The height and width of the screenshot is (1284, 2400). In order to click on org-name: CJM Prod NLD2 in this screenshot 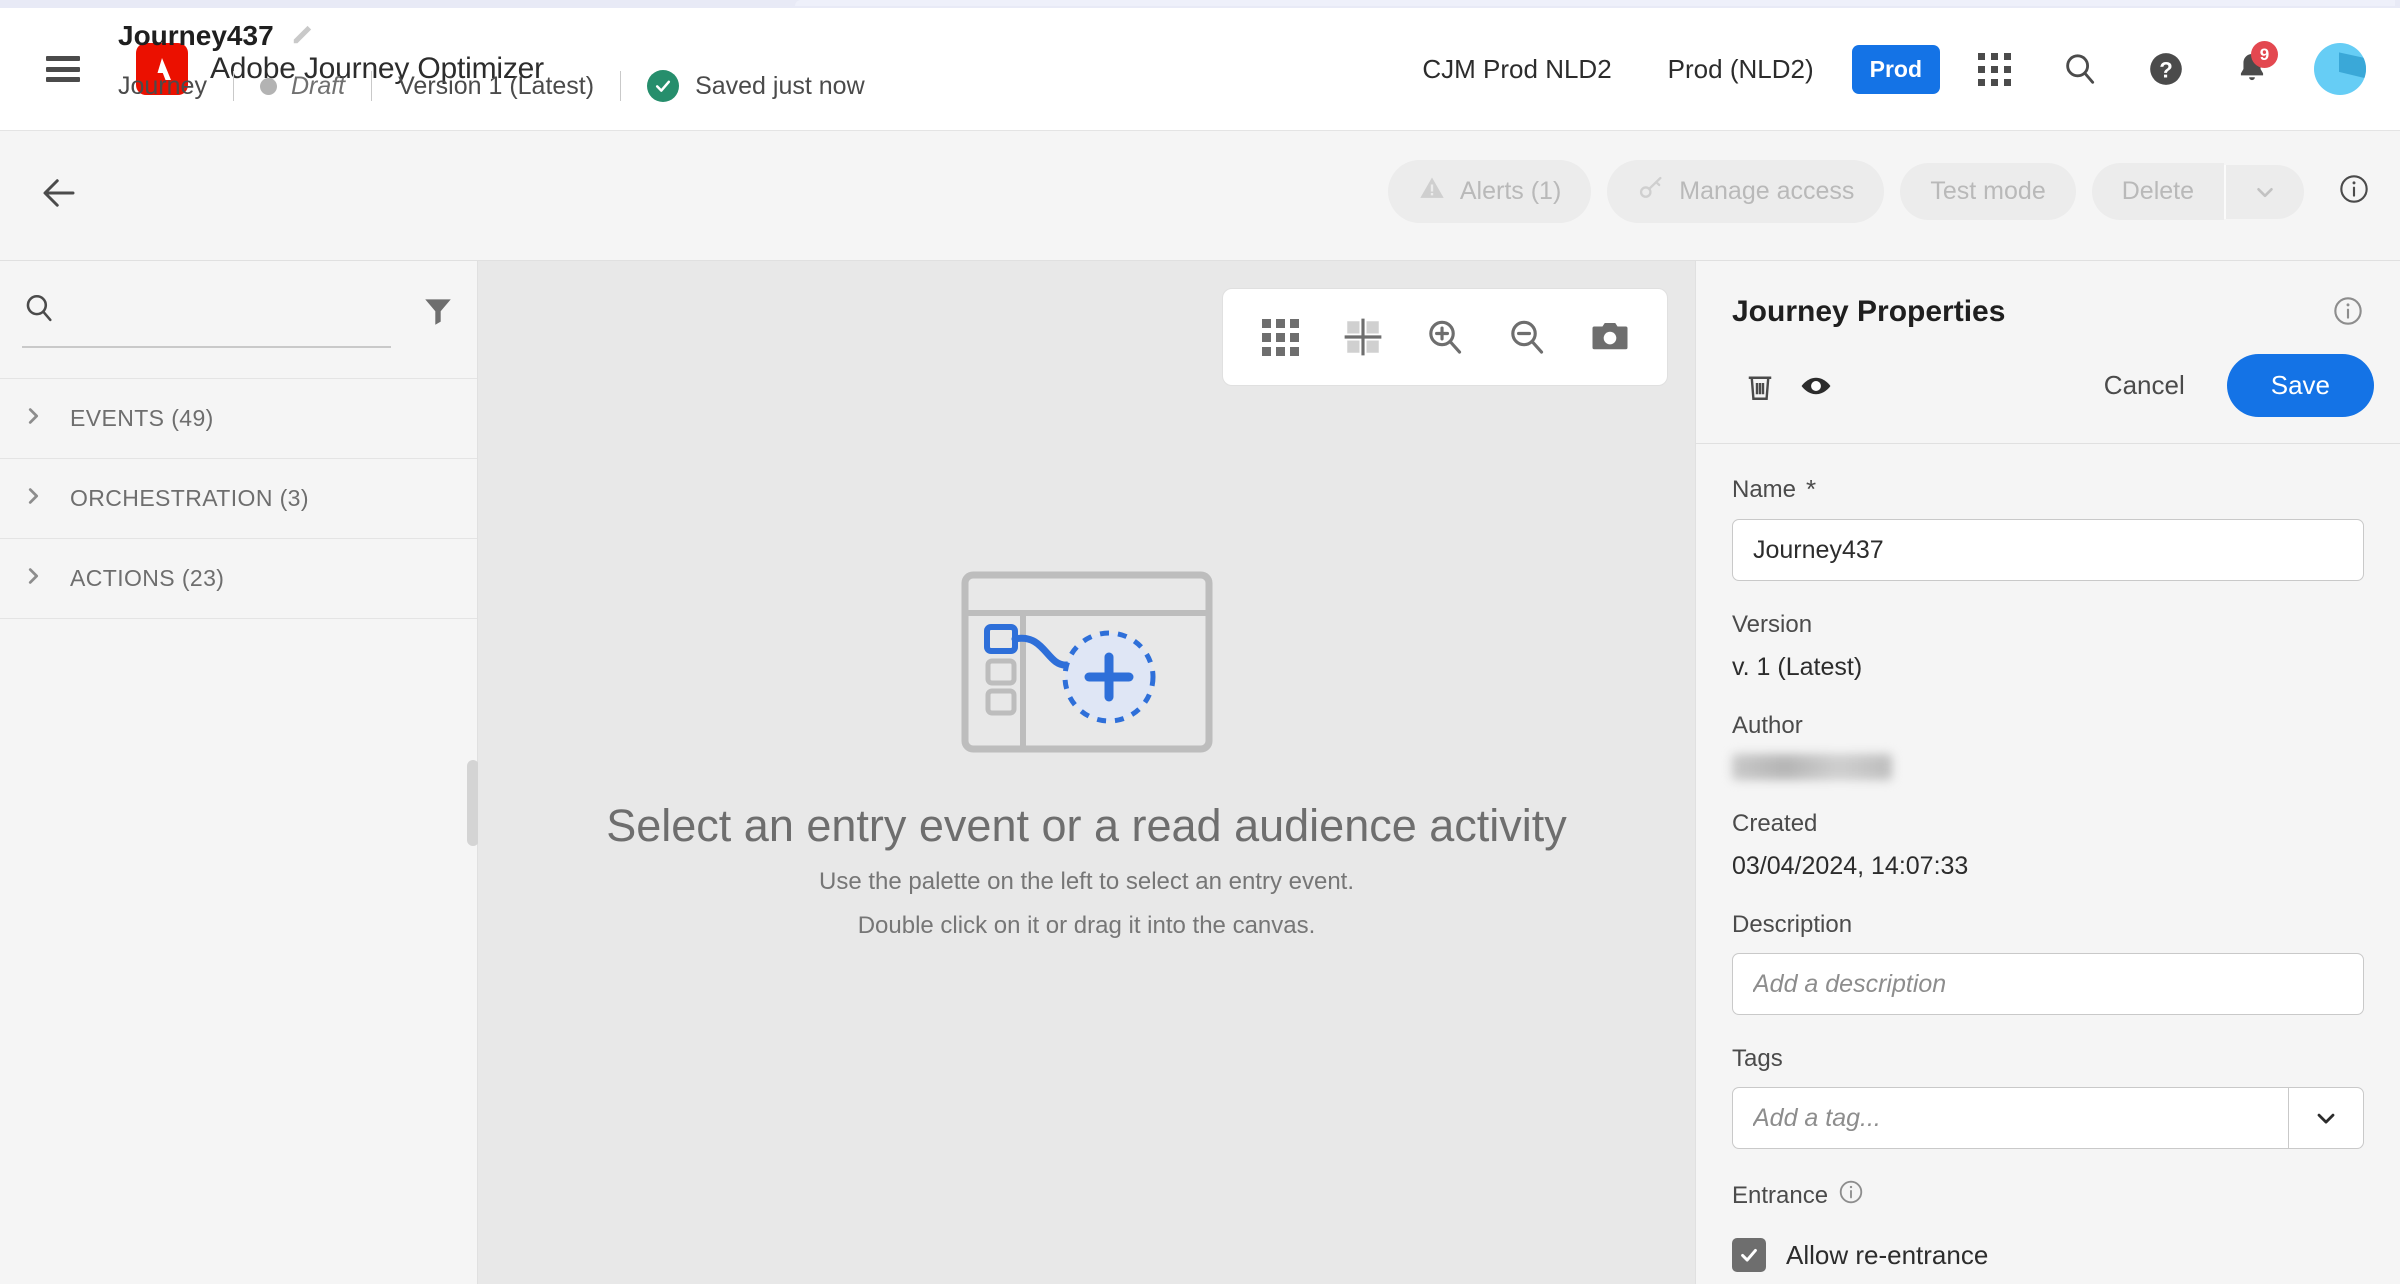, I will do `click(1516, 69)`.